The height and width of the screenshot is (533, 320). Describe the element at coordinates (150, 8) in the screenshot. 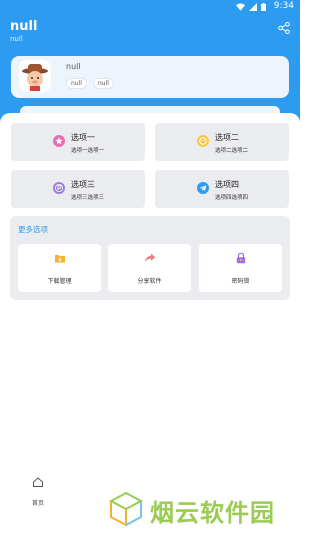

I see `status-bar: 9:34` at that location.